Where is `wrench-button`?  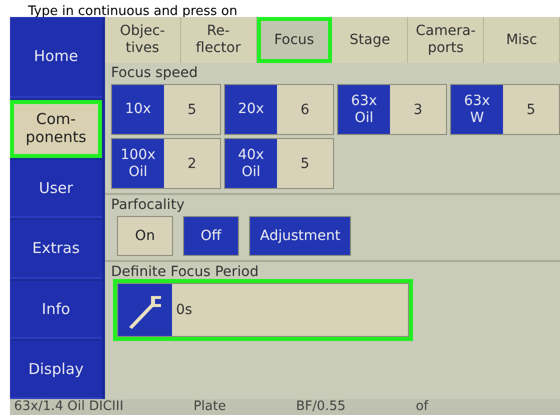 wrench-button is located at coordinates (145, 310).